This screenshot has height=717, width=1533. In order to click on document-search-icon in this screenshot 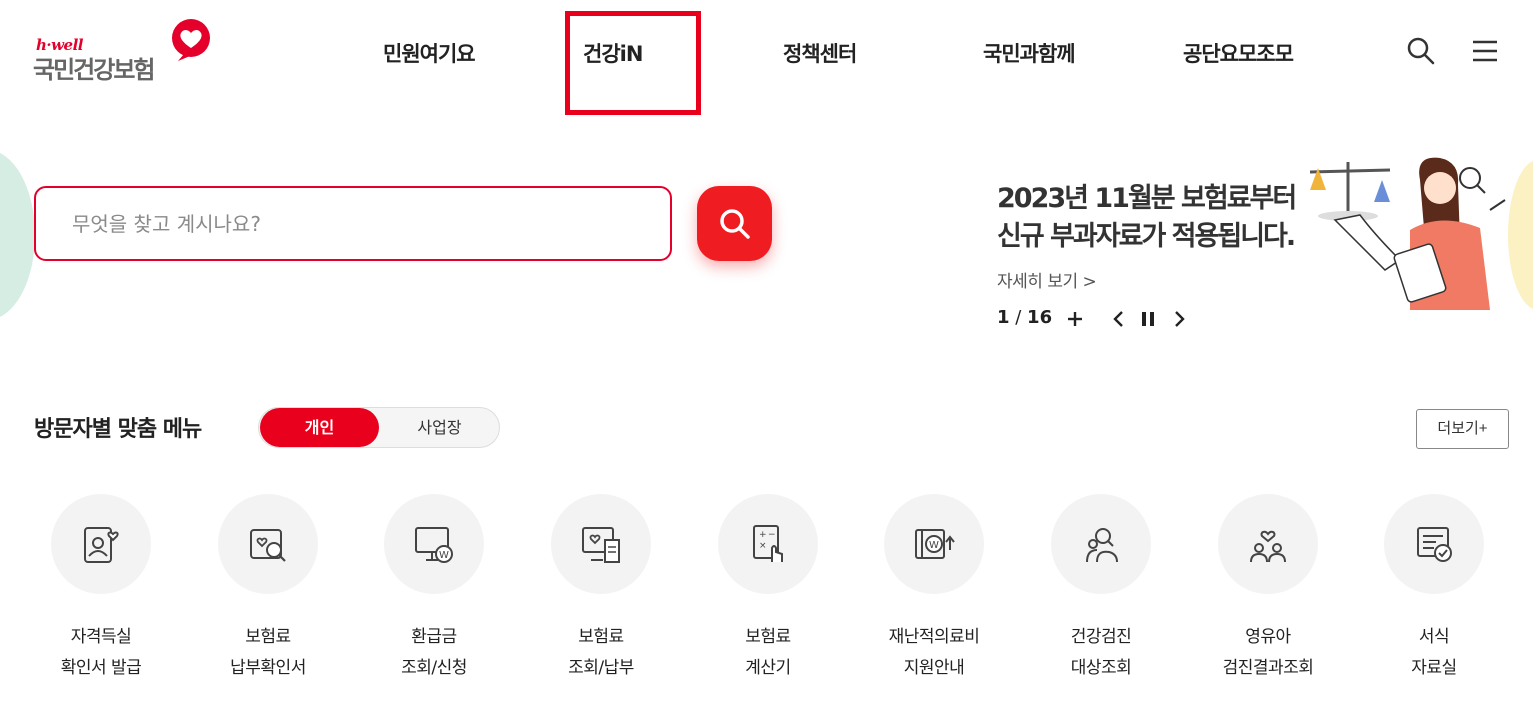, I will do `click(268, 545)`.